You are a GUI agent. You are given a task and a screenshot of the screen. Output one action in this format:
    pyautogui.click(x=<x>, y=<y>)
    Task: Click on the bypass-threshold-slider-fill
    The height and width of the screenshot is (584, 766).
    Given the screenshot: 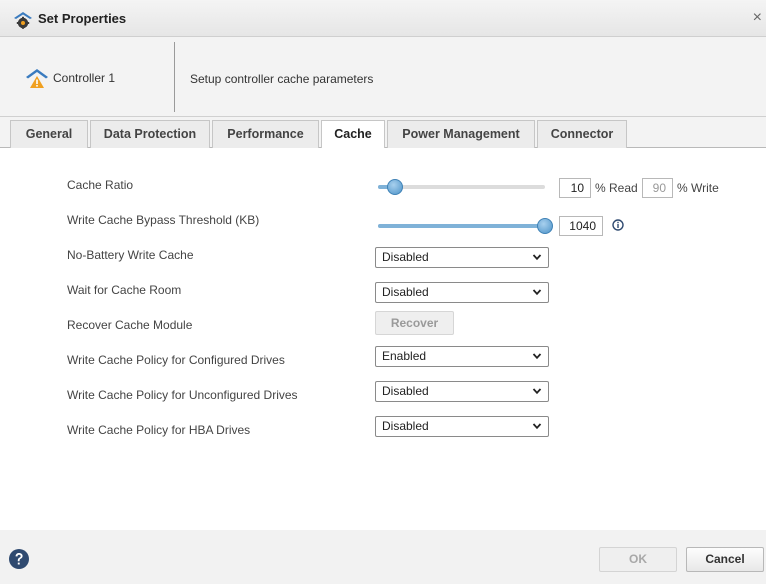 What is the action you would take?
    pyautogui.click(x=461, y=226)
    